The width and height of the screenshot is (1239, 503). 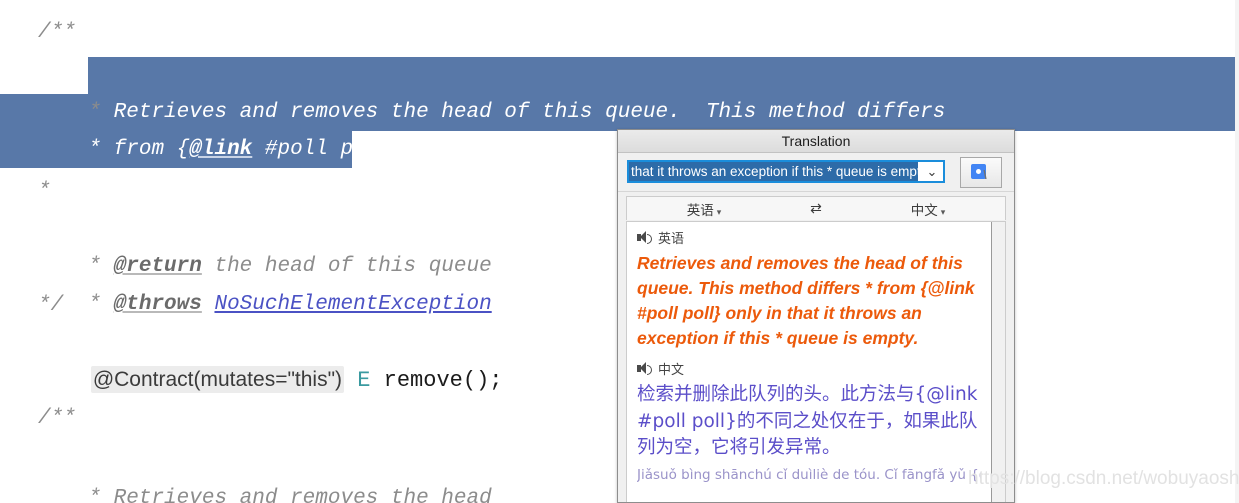 What do you see at coordinates (357, 380) in the screenshot?
I see `return-type: E` at bounding box center [357, 380].